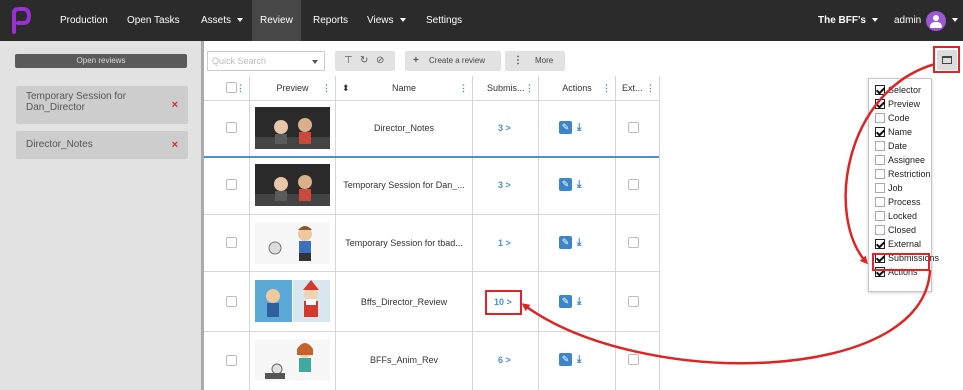 This screenshot has height=390, width=963. I want to click on open-reviews-button: Open reviews, so click(101, 61).